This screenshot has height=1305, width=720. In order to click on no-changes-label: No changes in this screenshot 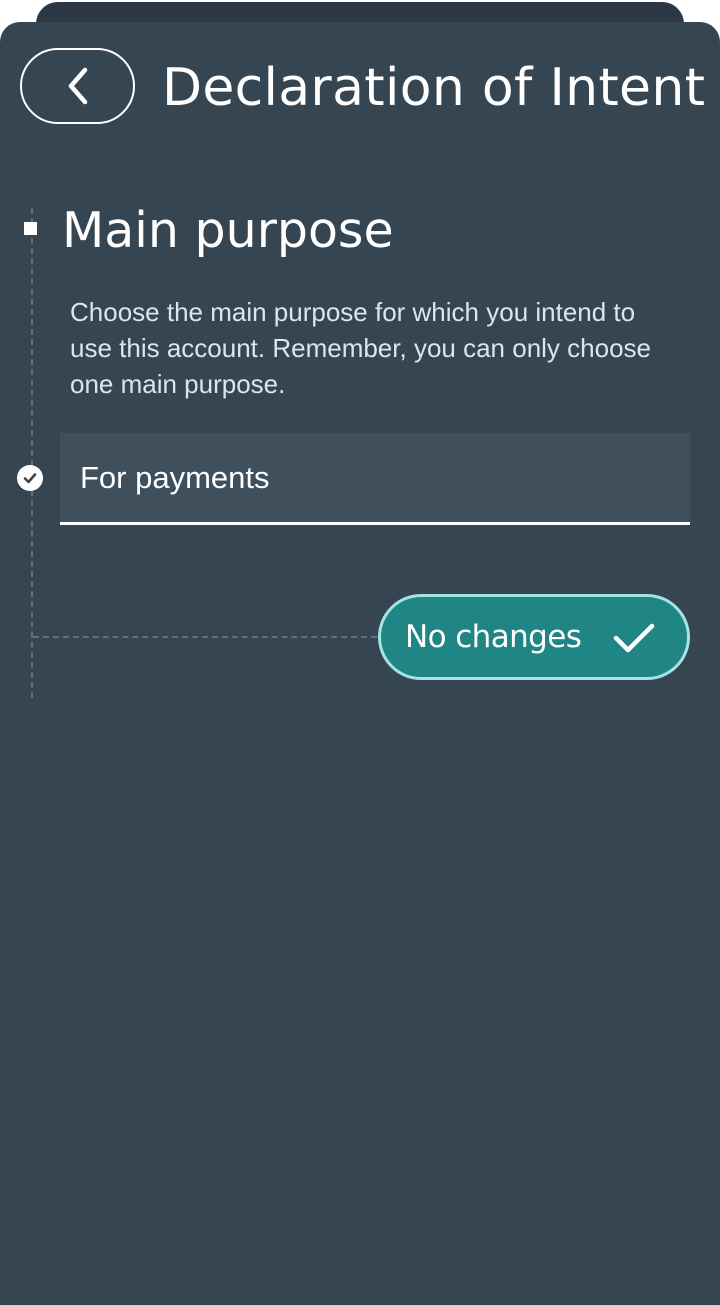, I will do `click(493, 637)`.